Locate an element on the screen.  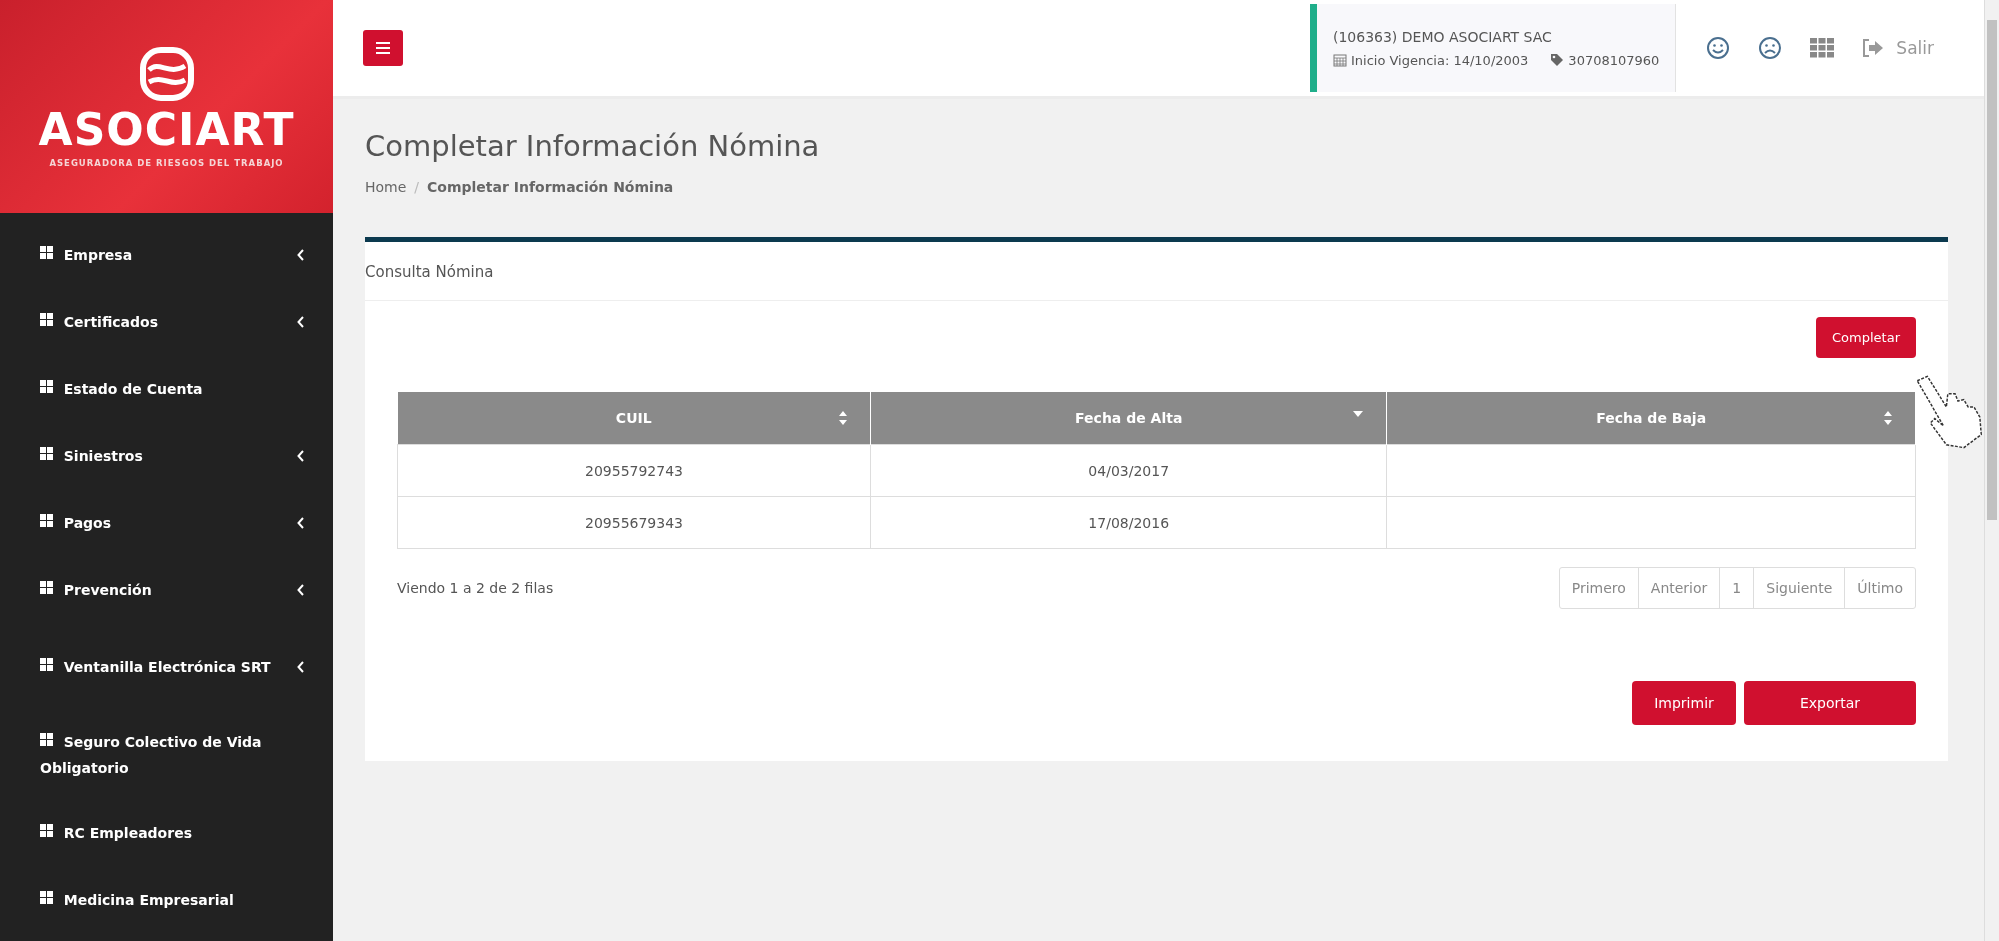
start-date: Inicio Vigencia: 14/10/2003 is located at coordinates (1439, 60).